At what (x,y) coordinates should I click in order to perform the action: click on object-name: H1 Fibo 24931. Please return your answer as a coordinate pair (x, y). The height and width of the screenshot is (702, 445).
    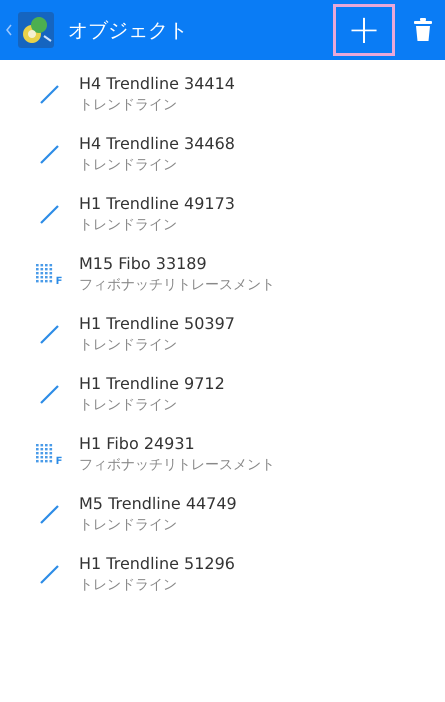
    Looking at the image, I should click on (137, 444).